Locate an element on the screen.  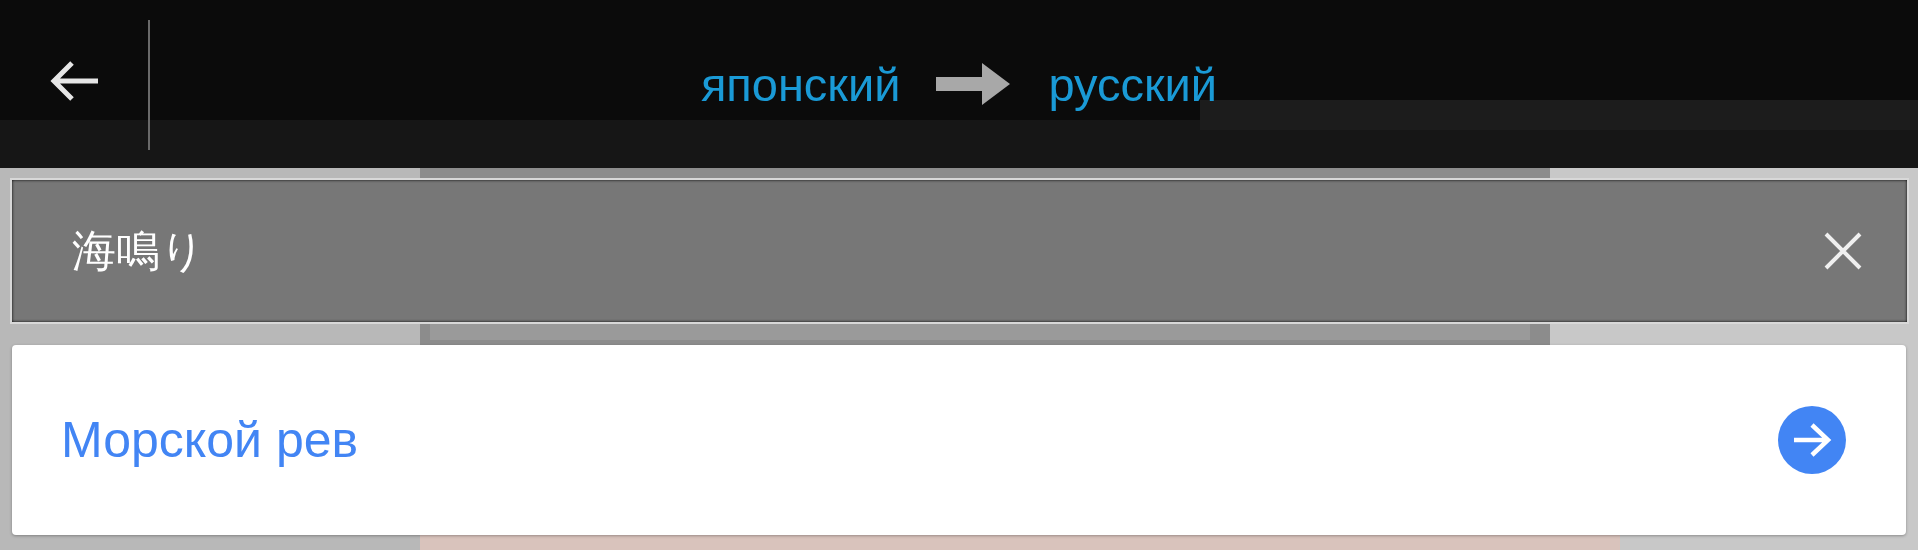
translation-text: Морской рев is located at coordinates (210, 440).